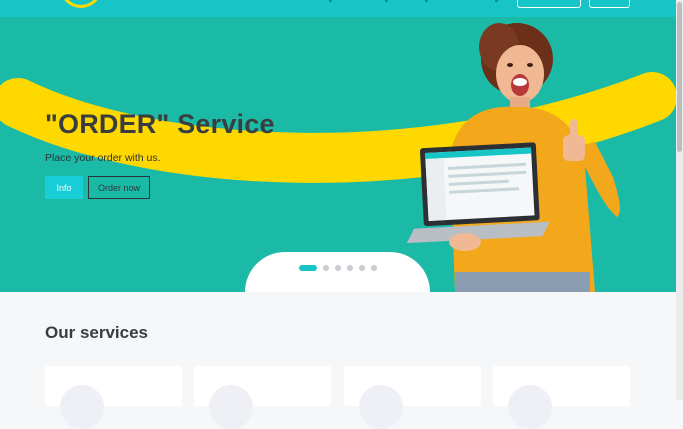 This screenshot has width=683, height=429. Describe the element at coordinates (338, 8) in the screenshot. I see `top-nav-bar` at that location.